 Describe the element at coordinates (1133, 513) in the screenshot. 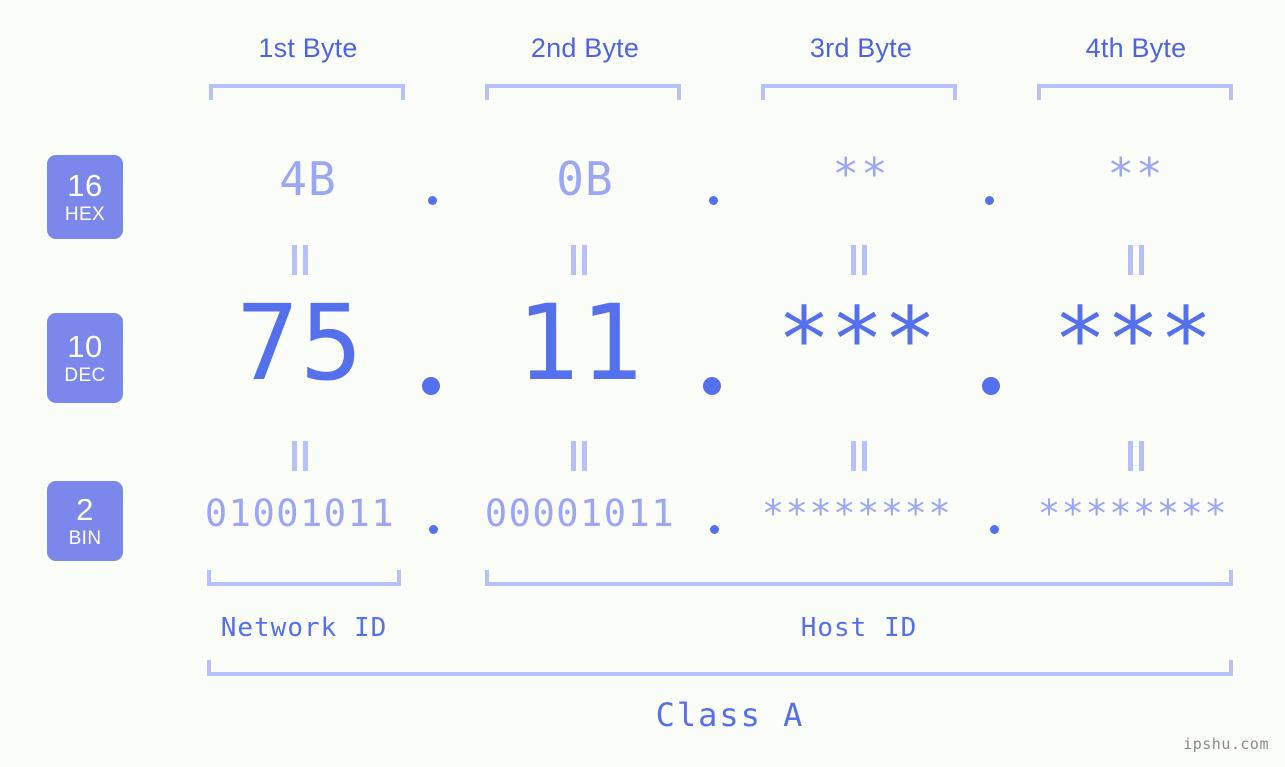

I see `bin-byte-4: ********` at that location.